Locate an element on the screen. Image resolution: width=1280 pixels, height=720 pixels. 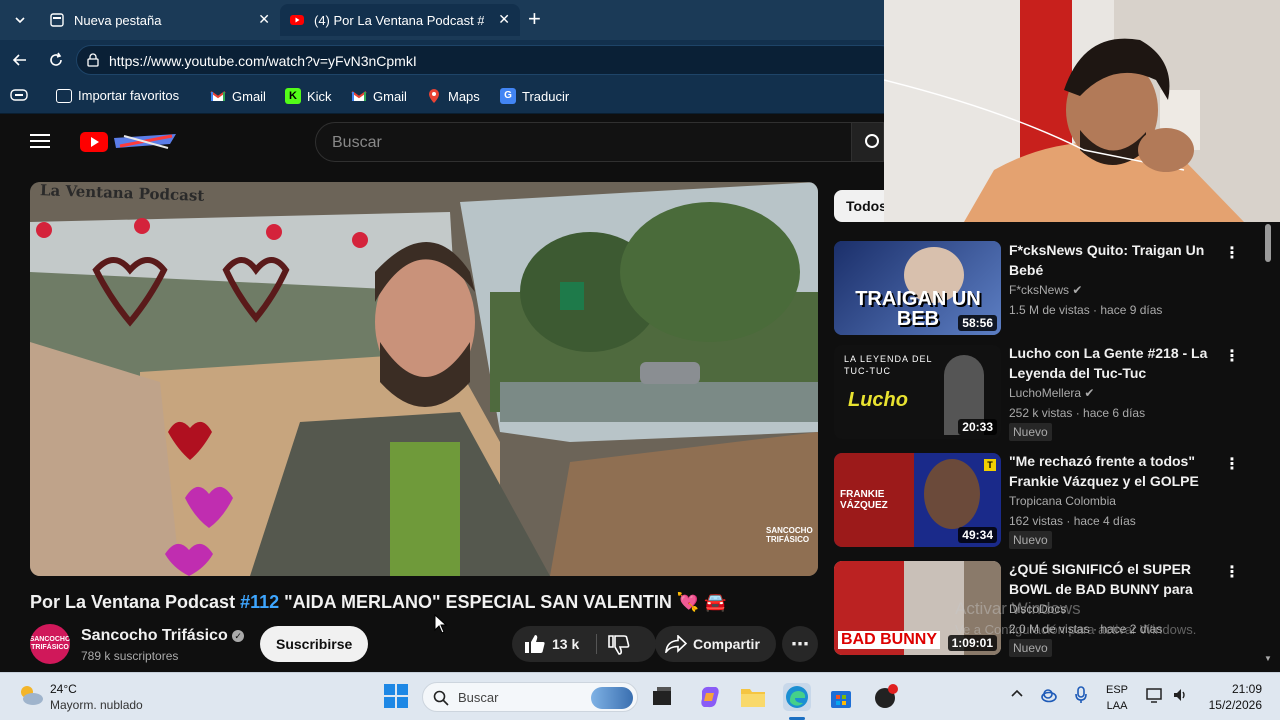
copilot-button is located at coordinates (710, 697).